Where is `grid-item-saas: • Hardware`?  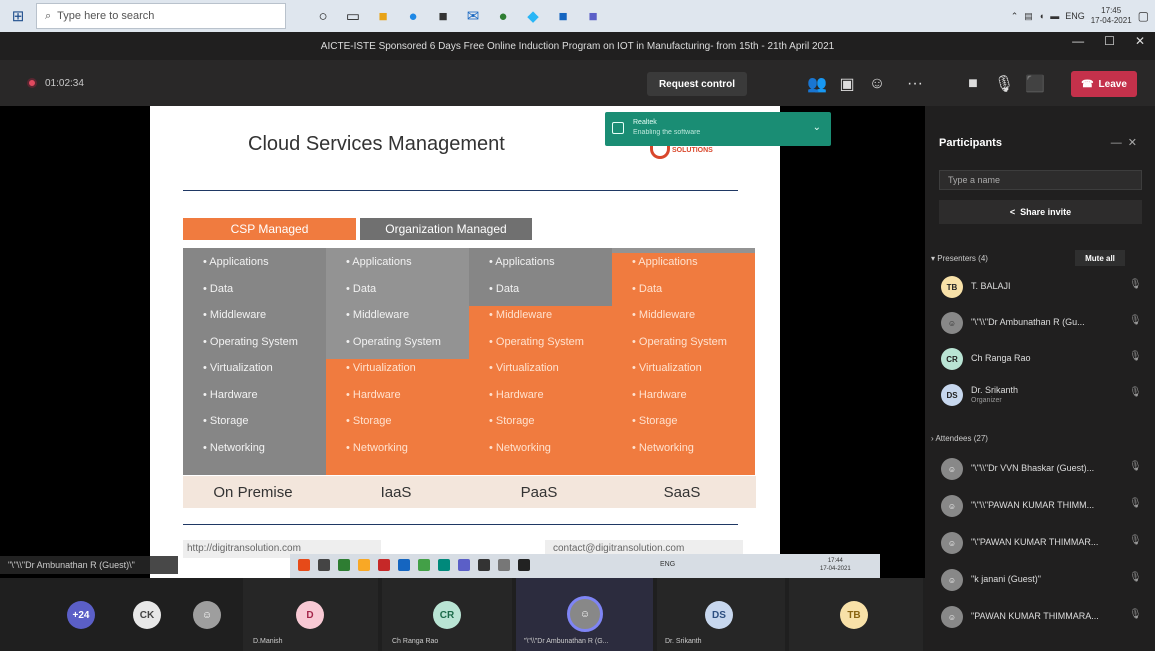 grid-item-saas: • Hardware is located at coordinates (659, 394).